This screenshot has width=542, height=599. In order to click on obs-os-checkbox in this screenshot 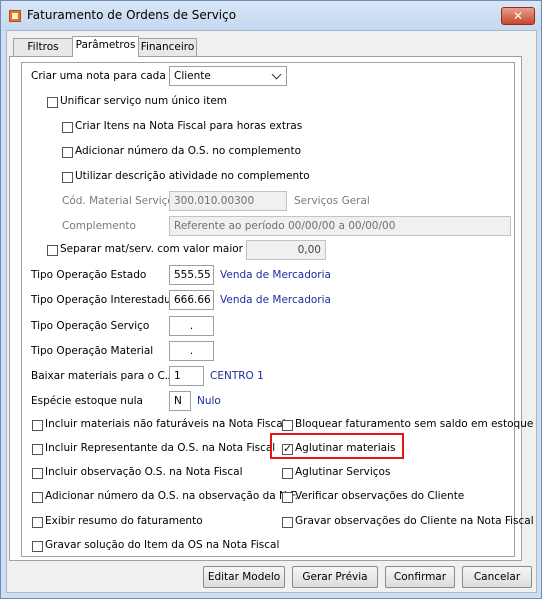, I will do `click(37, 473)`.